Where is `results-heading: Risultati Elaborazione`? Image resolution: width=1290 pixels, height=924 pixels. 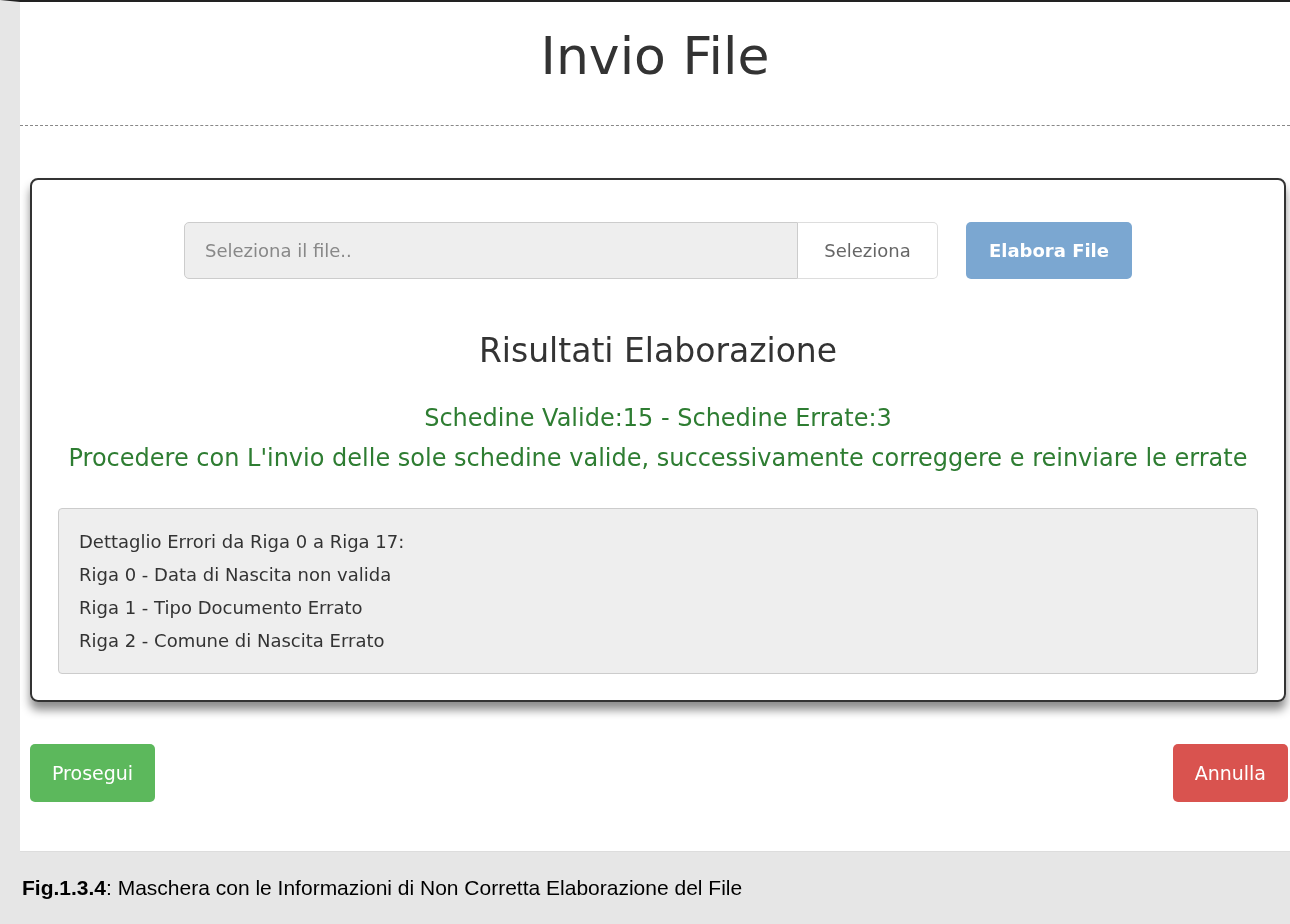
results-heading: Risultati Elaborazione is located at coordinates (658, 350).